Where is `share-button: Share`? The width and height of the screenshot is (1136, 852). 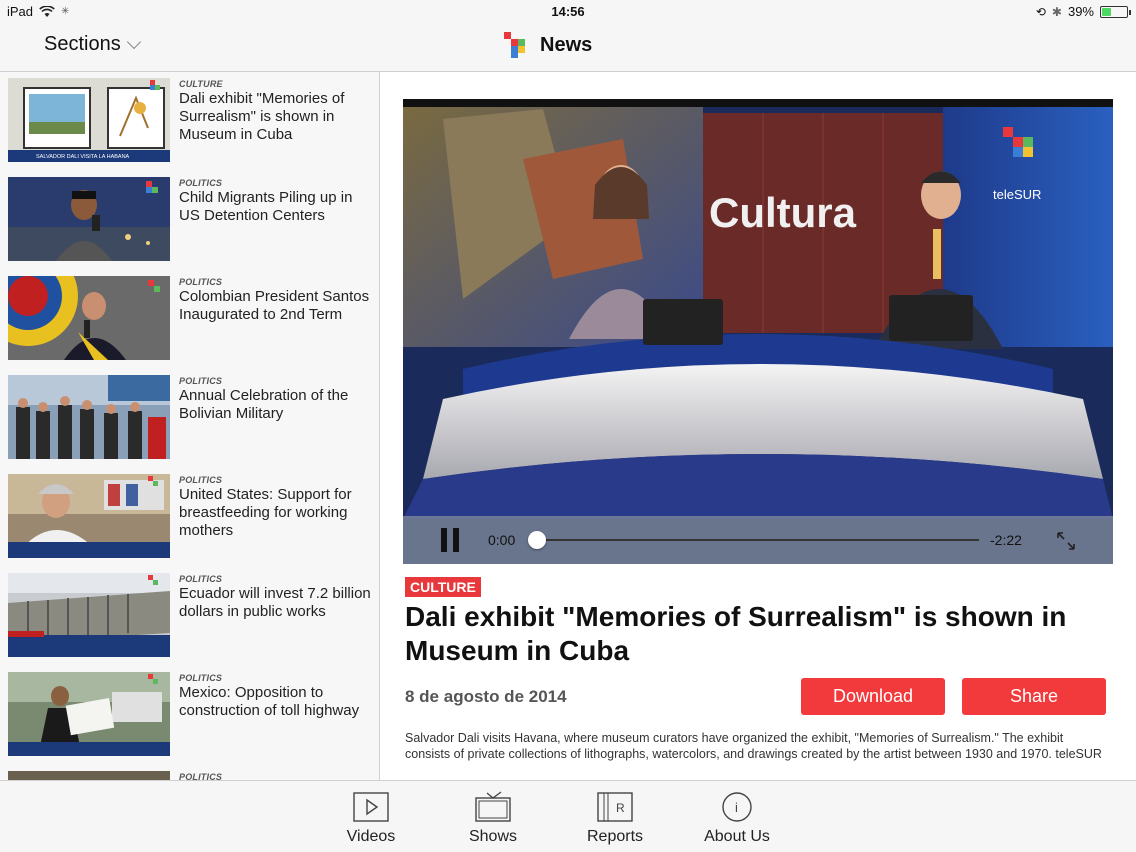 share-button: Share is located at coordinates (1034, 696).